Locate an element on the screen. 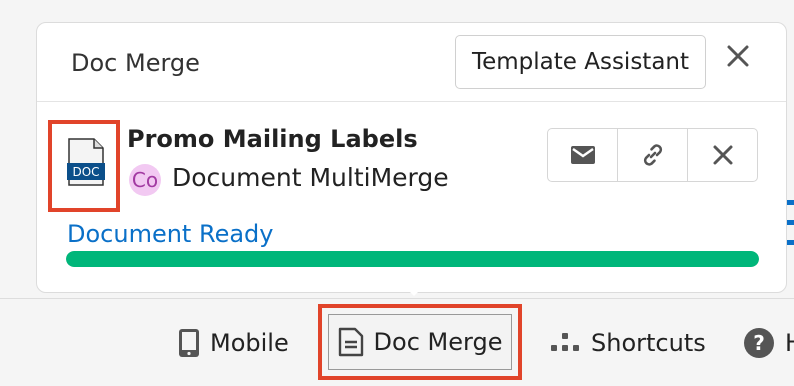  close-icon is located at coordinates (738, 56).